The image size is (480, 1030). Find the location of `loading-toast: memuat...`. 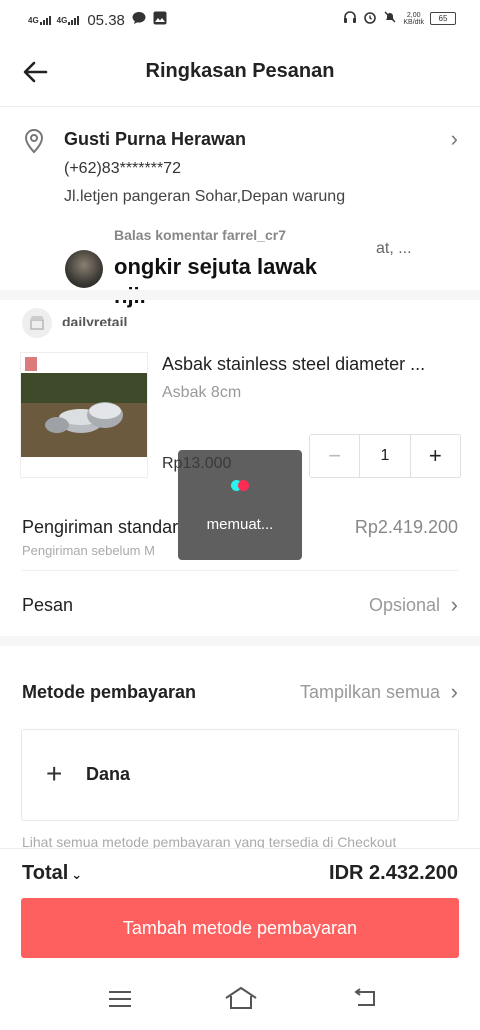

loading-toast: memuat... is located at coordinates (240, 505).